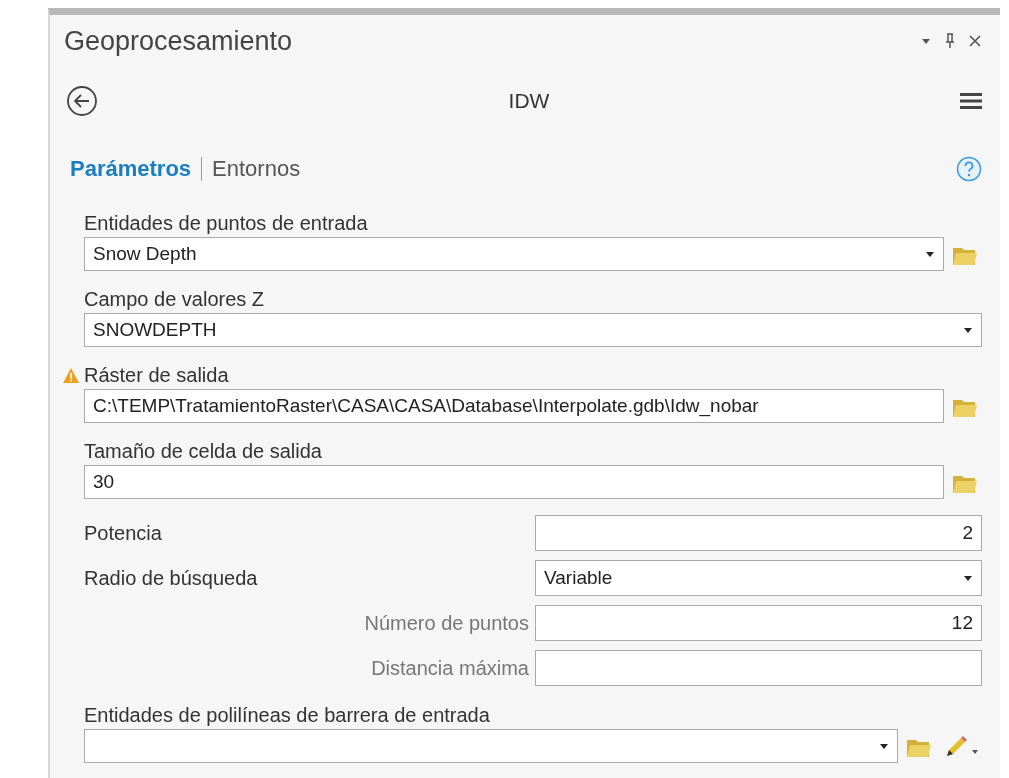 The width and height of the screenshot is (1009, 778). I want to click on field-label: Entidades de polilíneas de barrera de entrada, so click(287, 715).